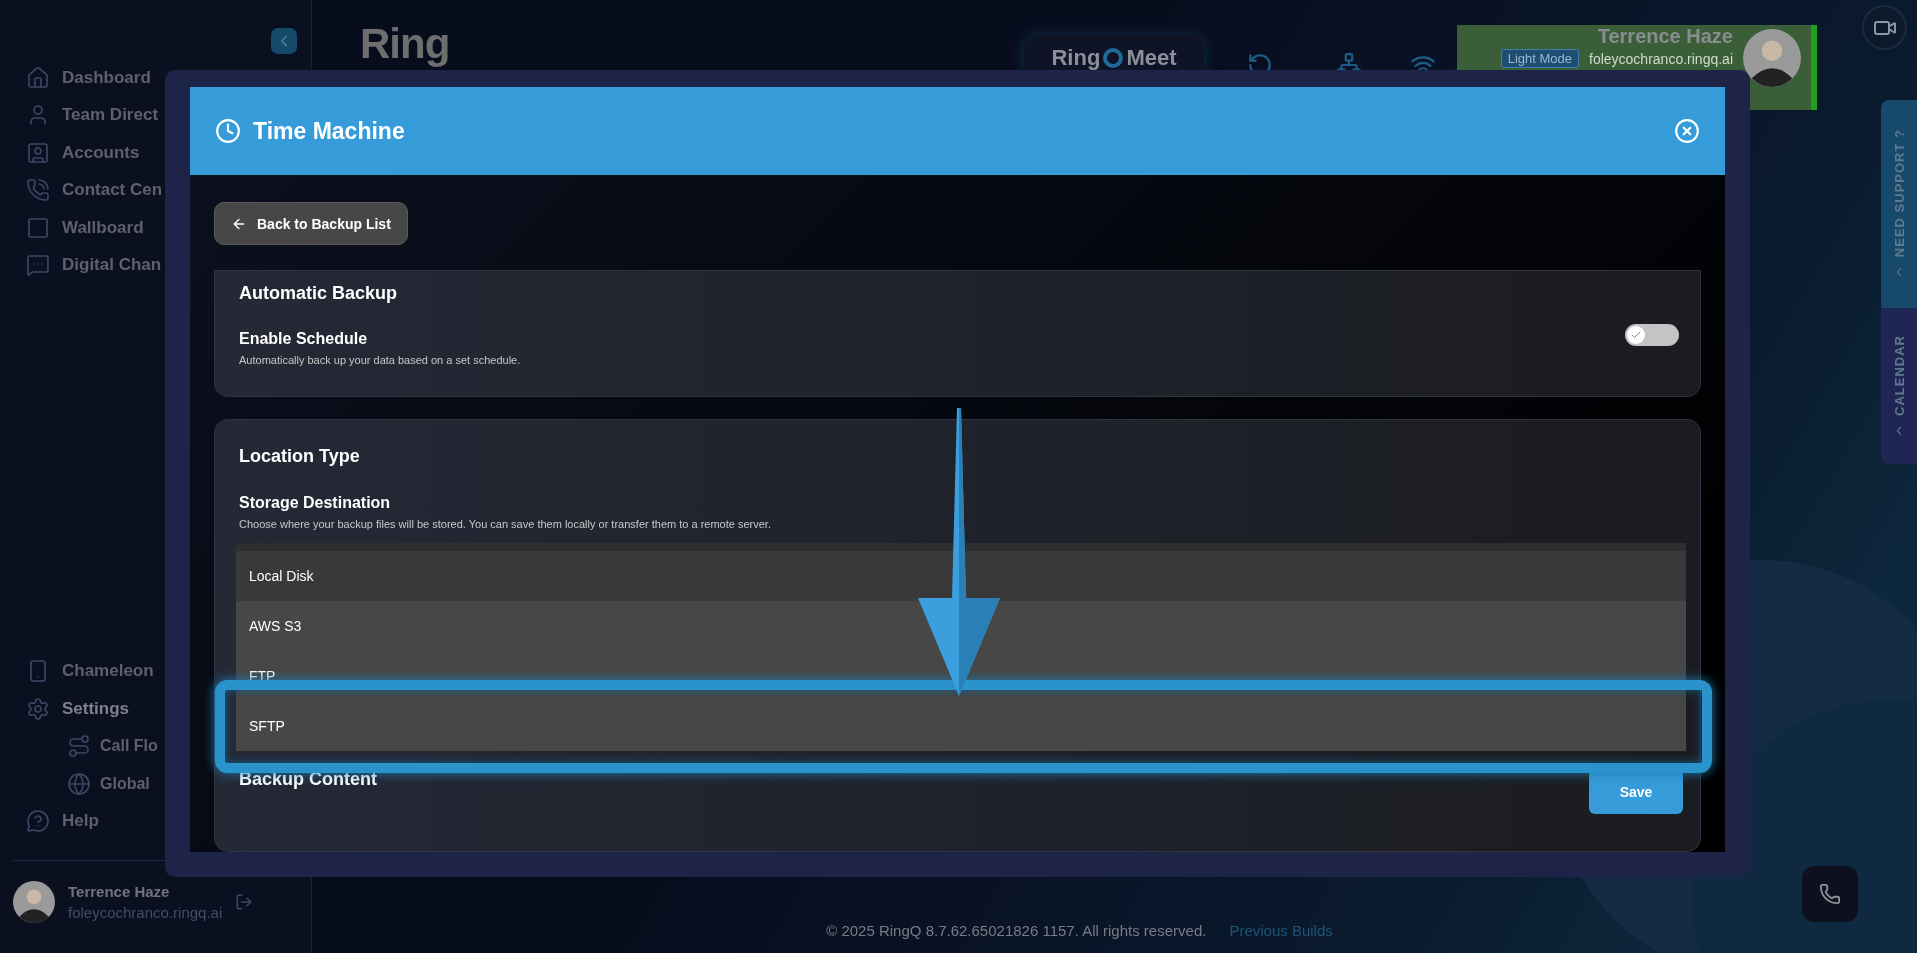 The width and height of the screenshot is (1917, 953). What do you see at coordinates (228, 131) in the screenshot?
I see `clock-icon` at bounding box center [228, 131].